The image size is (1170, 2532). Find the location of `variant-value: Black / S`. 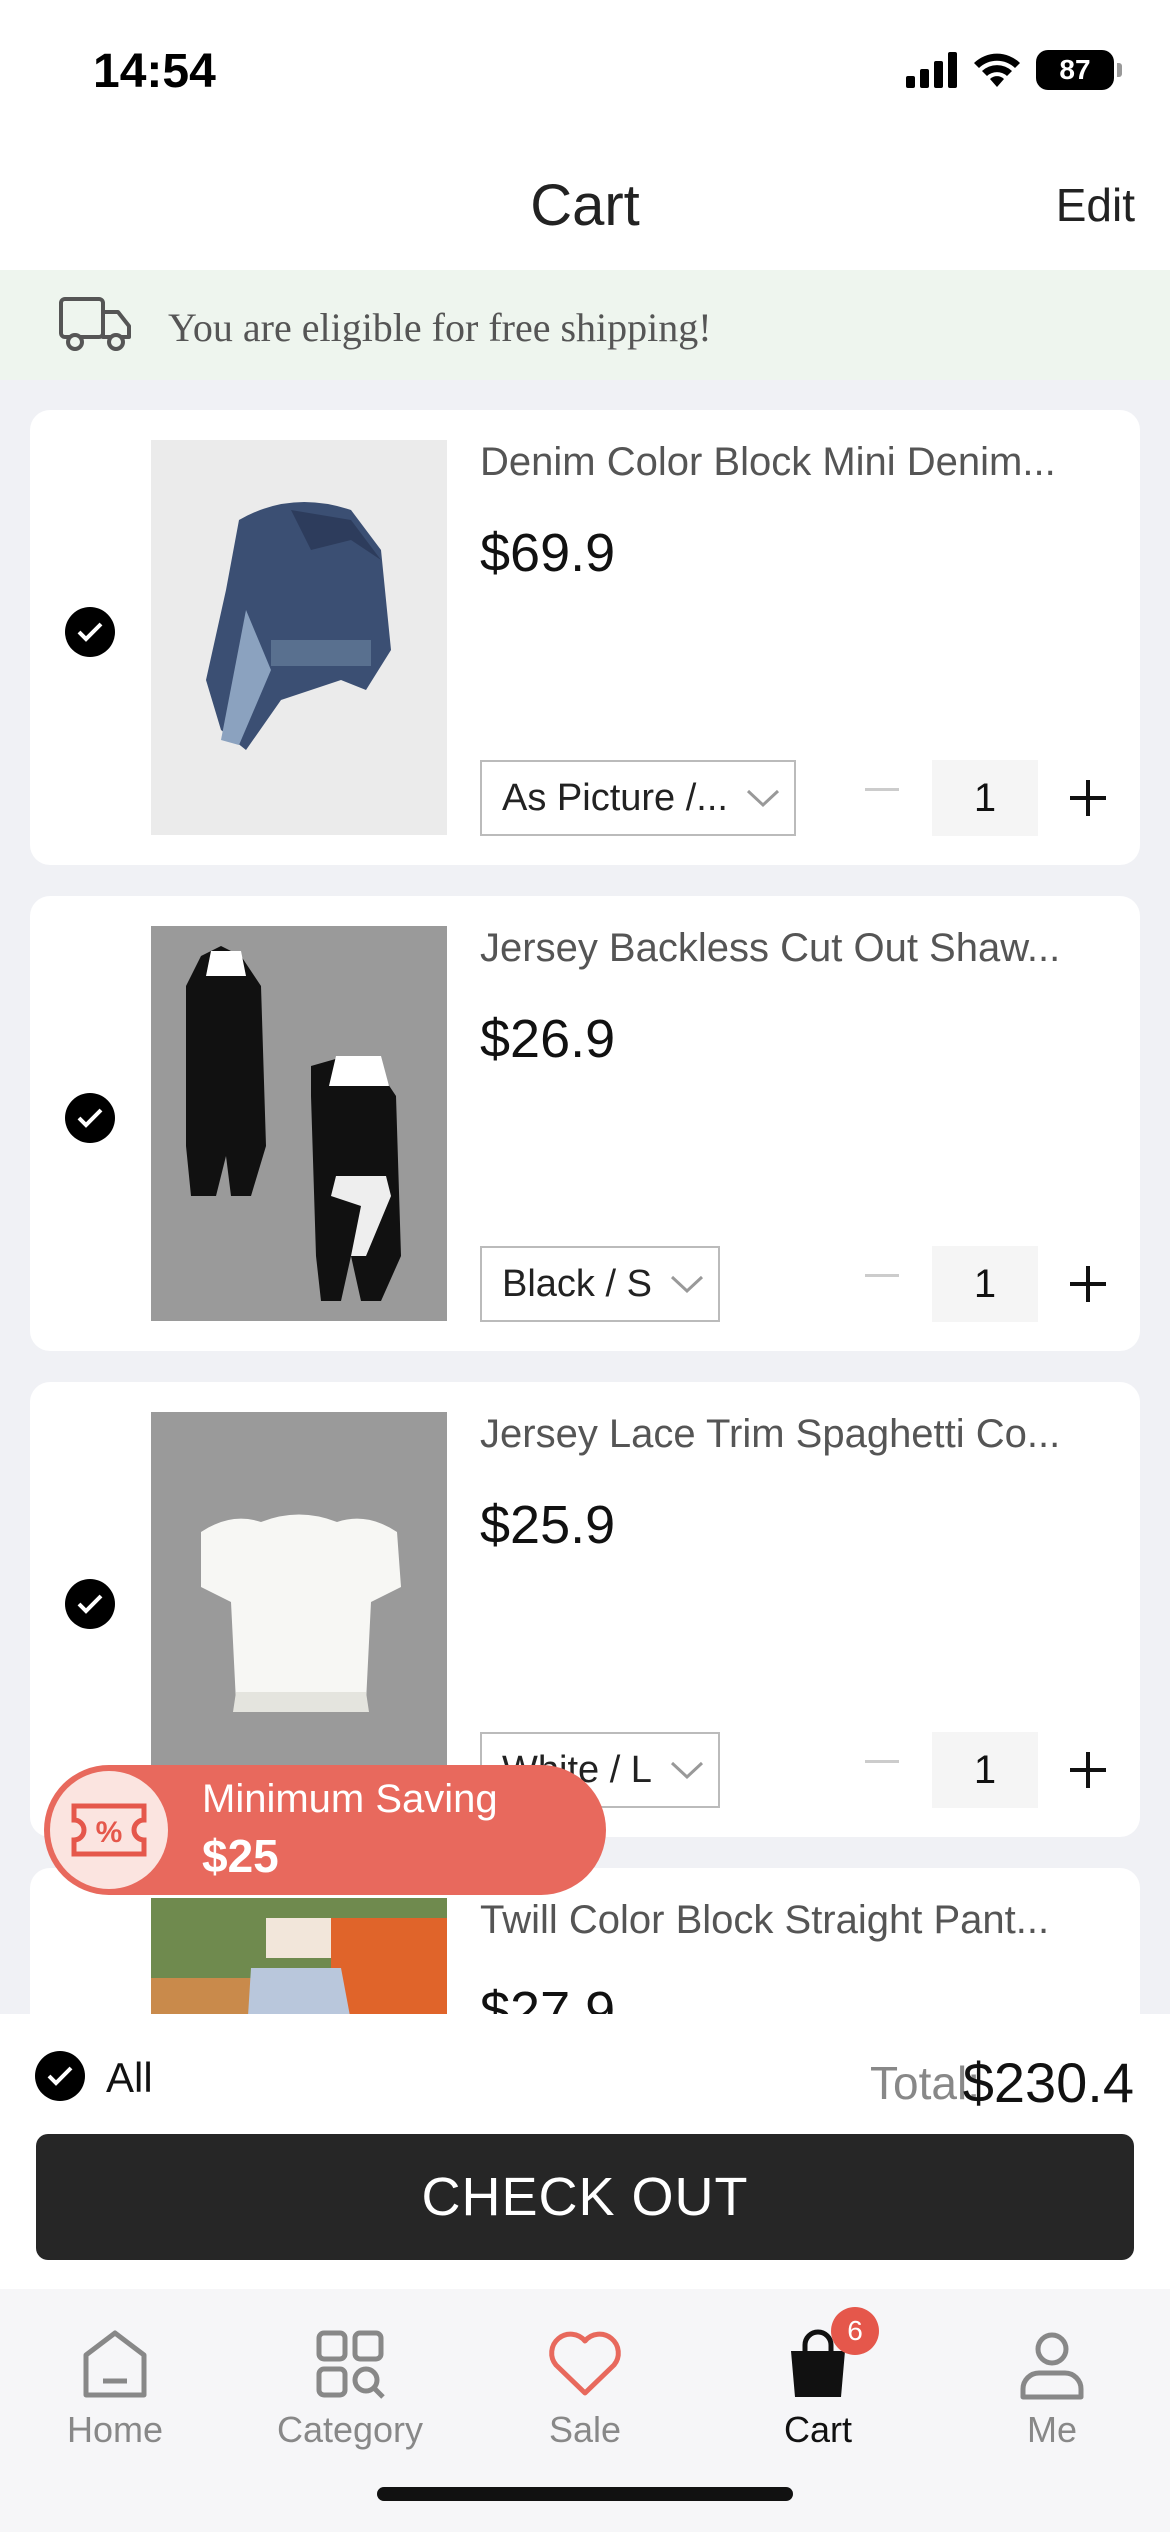

variant-value: Black / S is located at coordinates (577, 1283).